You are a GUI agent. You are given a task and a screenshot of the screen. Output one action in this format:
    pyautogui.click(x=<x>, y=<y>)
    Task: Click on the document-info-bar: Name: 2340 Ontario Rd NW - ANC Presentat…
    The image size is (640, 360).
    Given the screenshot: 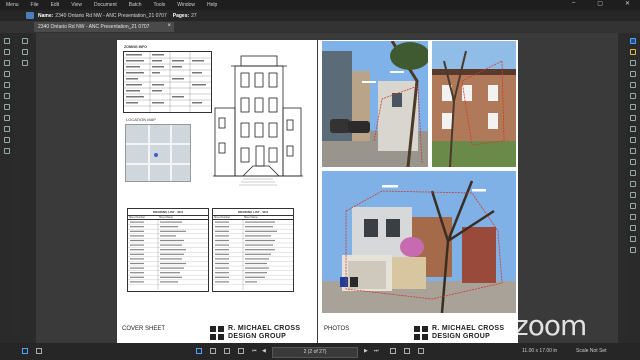 What is the action you would take?
    pyautogui.click(x=320, y=15)
    